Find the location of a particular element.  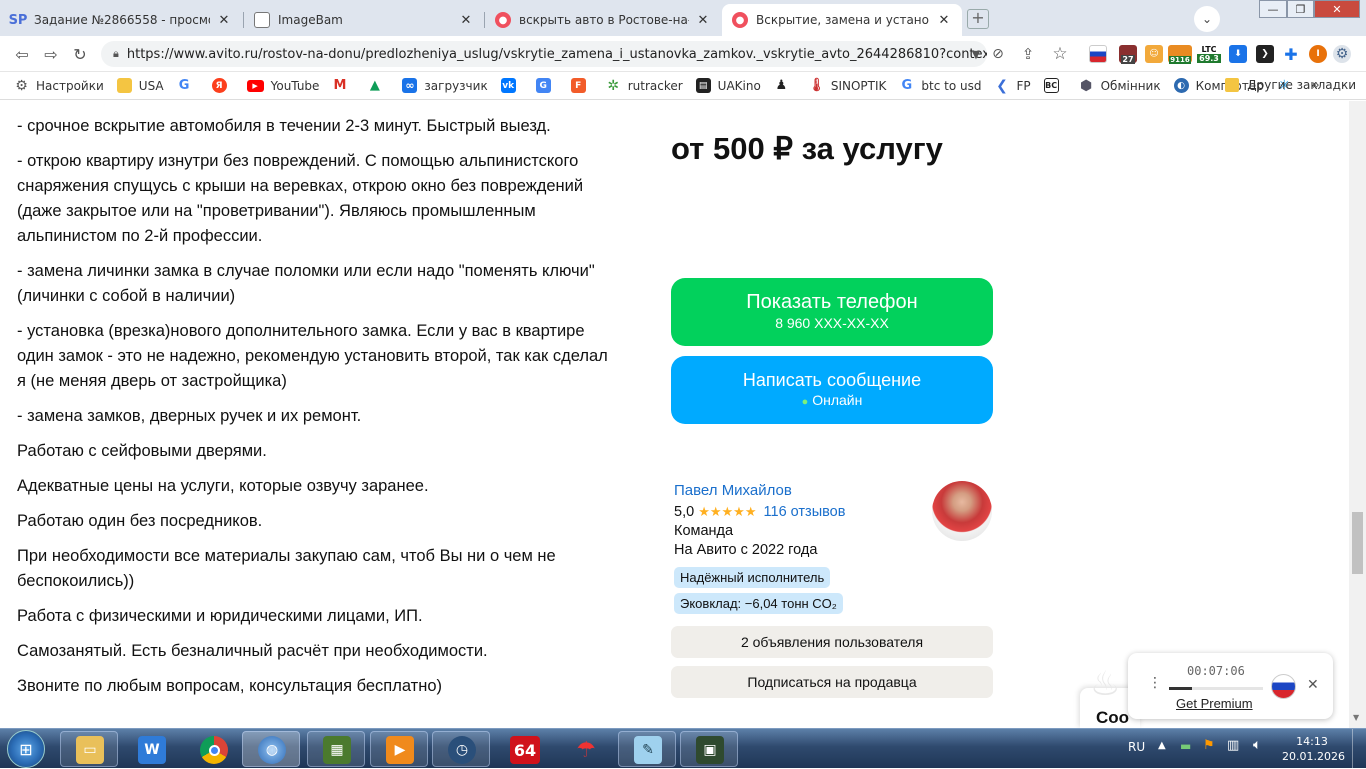

extension-shield-icon: 27 is located at coordinates (1128, 54).